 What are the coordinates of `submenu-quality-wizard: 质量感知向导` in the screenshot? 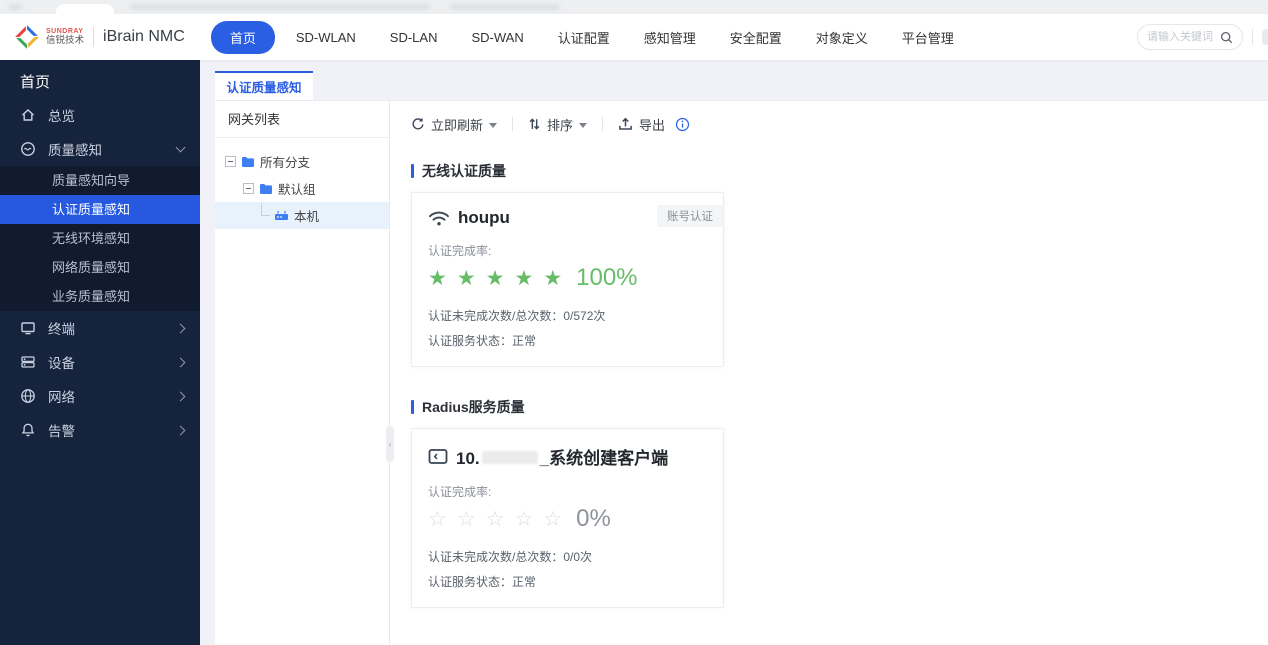 It's located at (100, 180).